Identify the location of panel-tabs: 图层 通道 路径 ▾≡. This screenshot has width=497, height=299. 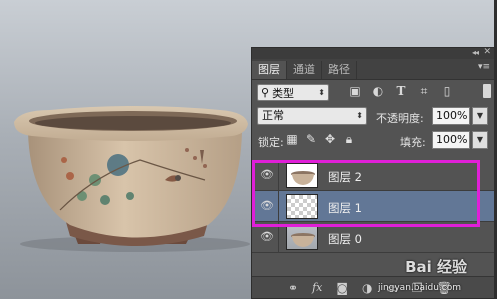
(373, 69).